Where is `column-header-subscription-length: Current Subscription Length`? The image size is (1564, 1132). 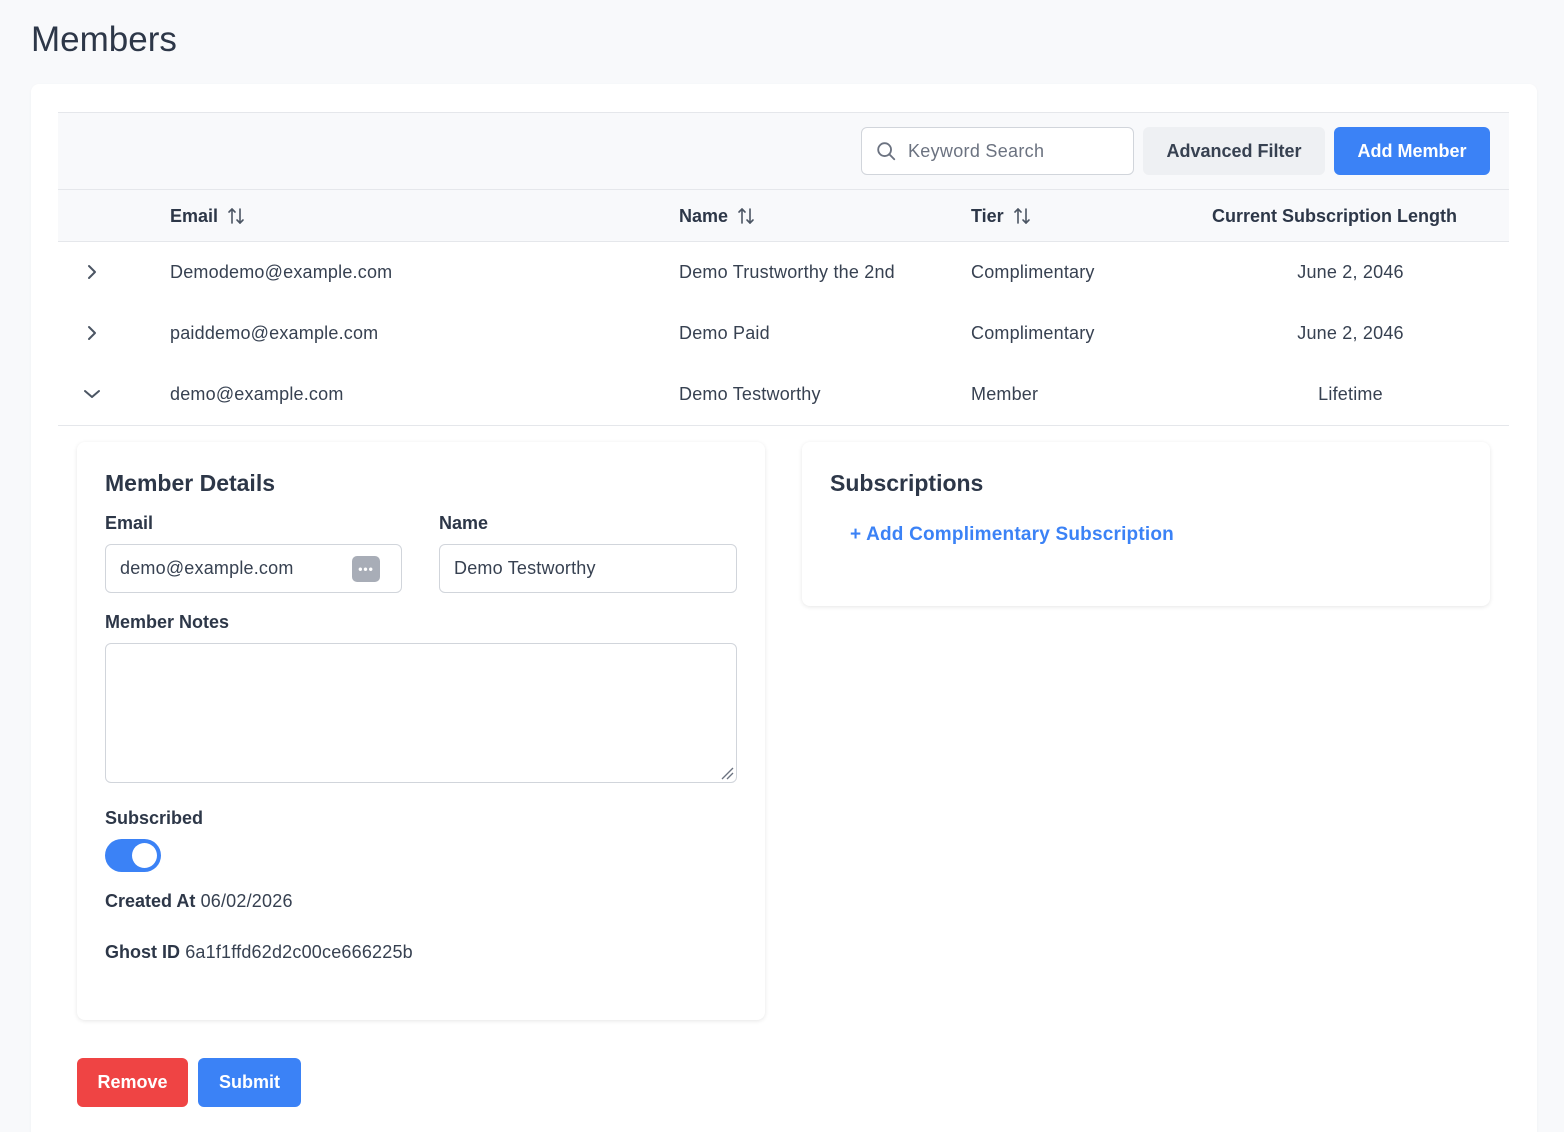
column-header-subscription-length: Current Subscription Length is located at coordinates (1334, 216).